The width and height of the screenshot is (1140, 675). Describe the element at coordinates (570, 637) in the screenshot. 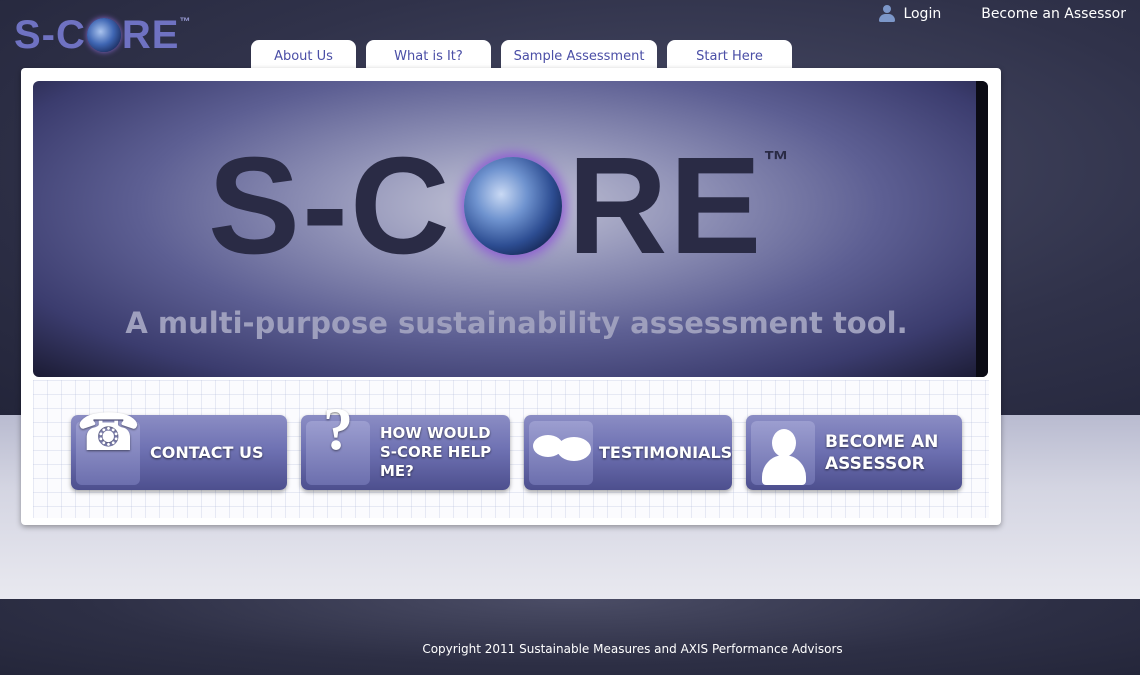

I see `footer-background` at that location.